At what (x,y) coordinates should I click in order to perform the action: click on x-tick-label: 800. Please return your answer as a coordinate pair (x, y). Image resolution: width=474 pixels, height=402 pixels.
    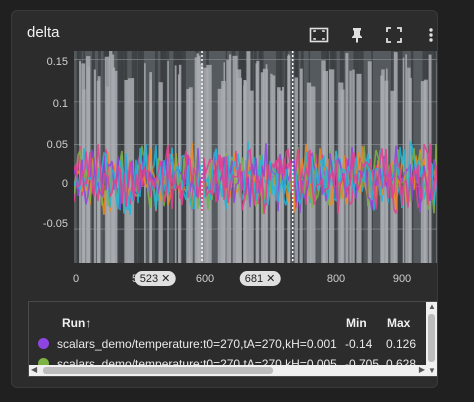
    Looking at the image, I should click on (336, 279).